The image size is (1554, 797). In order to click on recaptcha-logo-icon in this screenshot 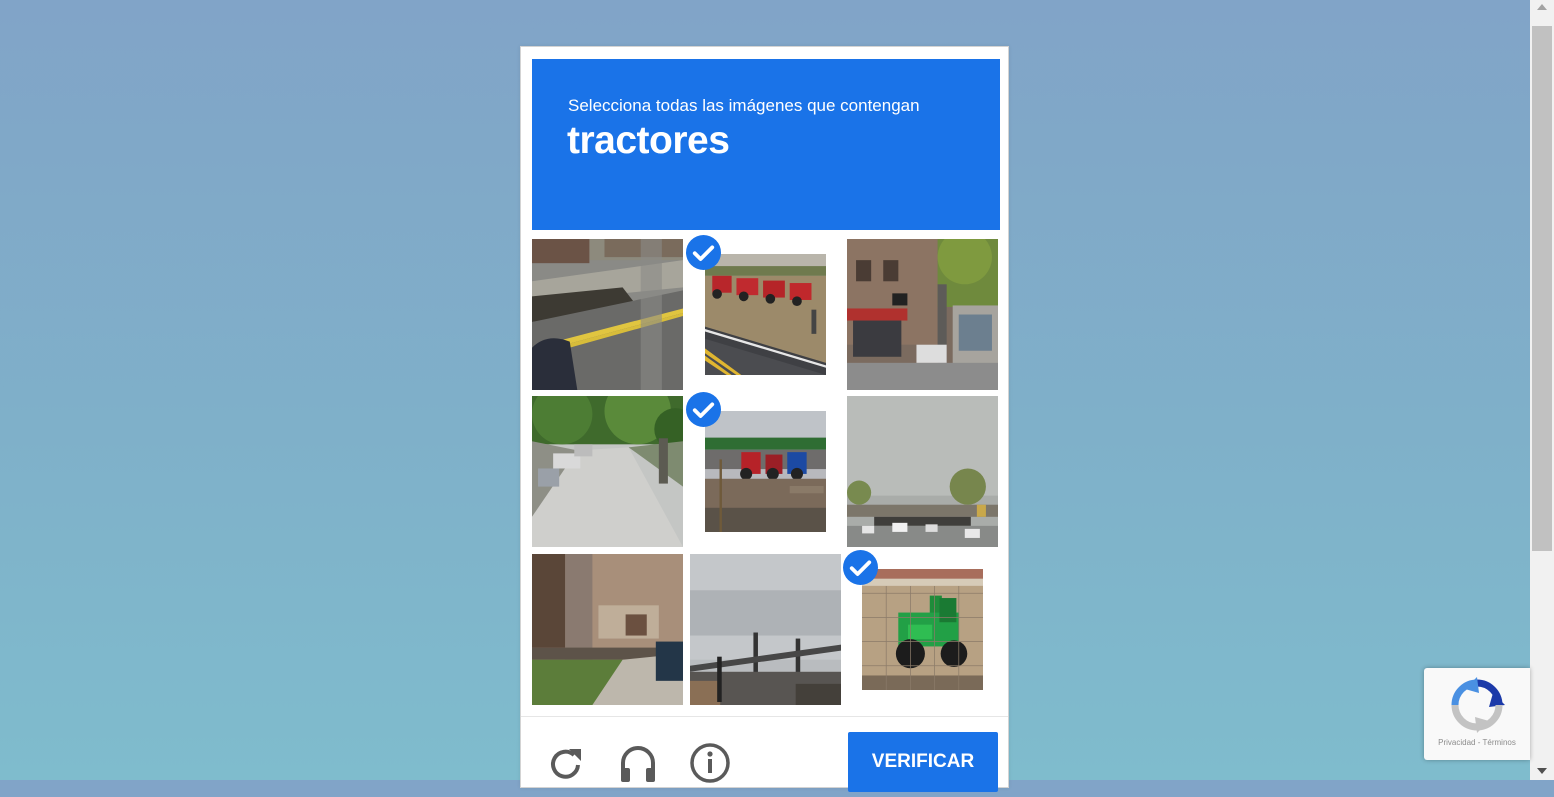, I will do `click(1477, 705)`.